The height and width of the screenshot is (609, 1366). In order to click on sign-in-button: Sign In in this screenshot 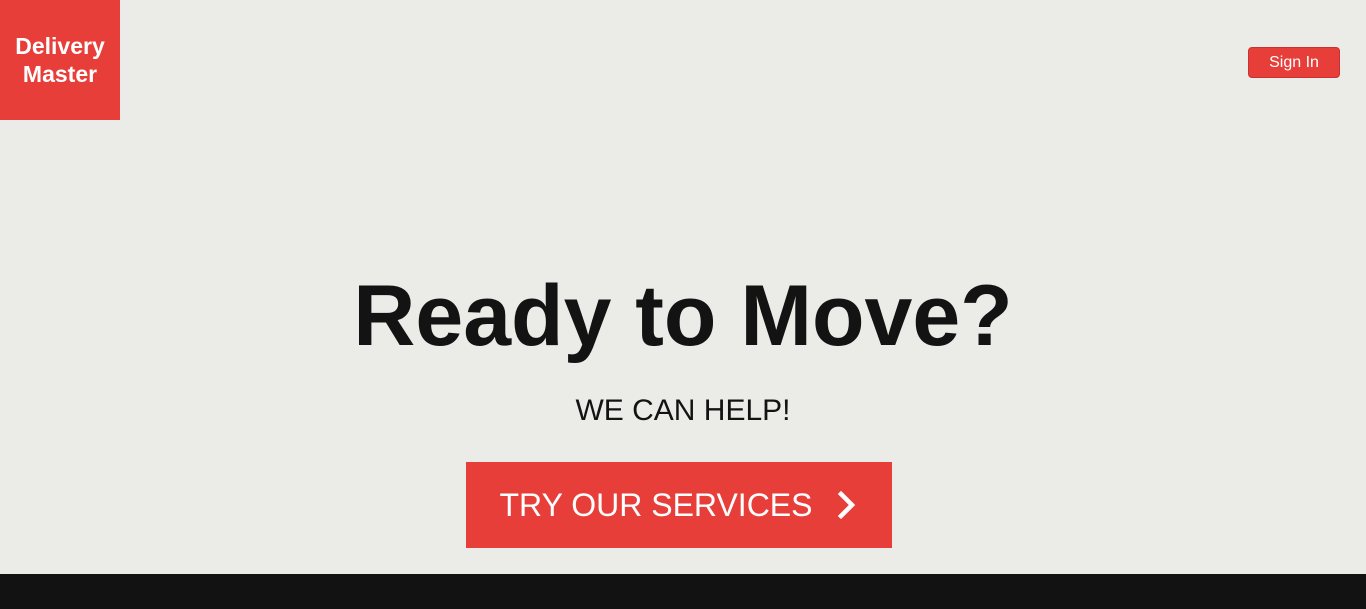, I will do `click(1294, 62)`.